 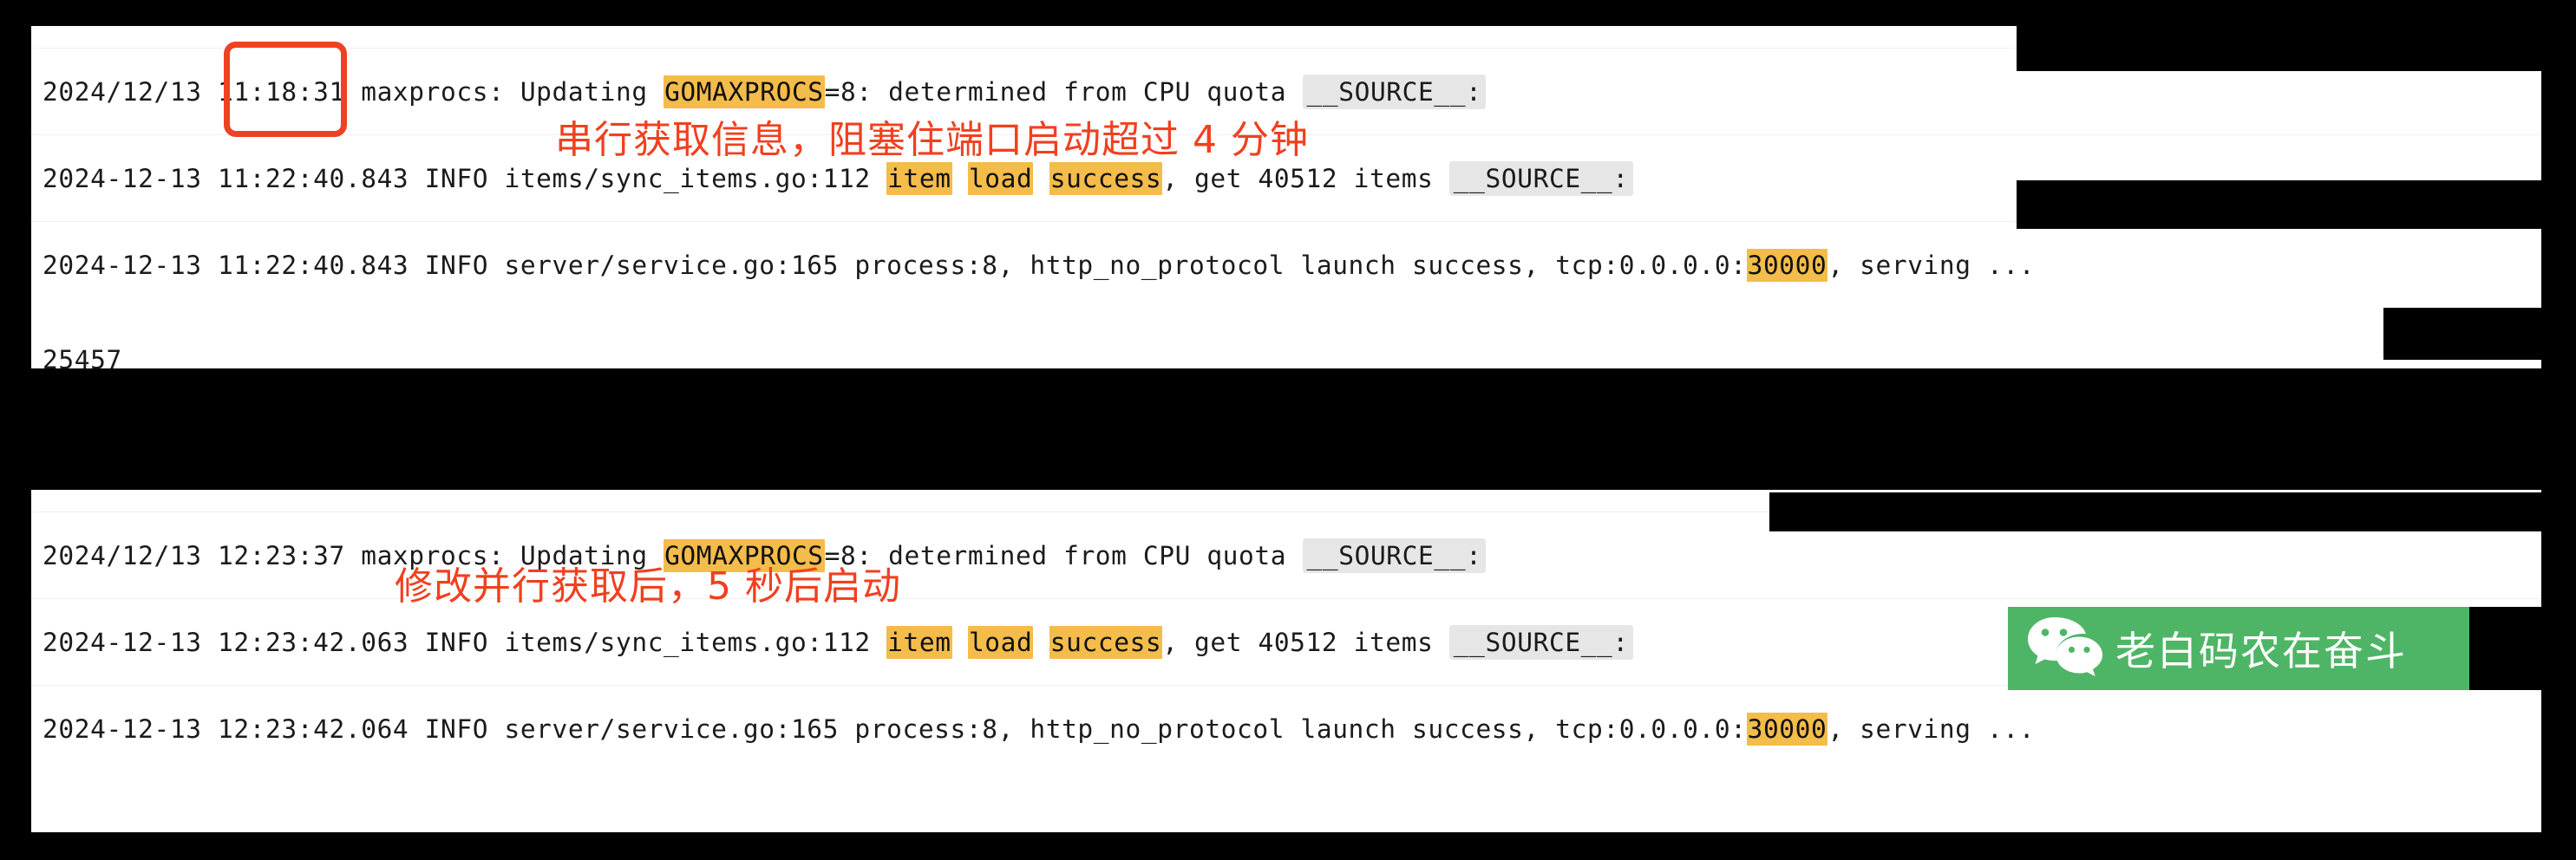 What do you see at coordinates (2558, 430) in the screenshot?
I see `redaction-bar-right-edge` at bounding box center [2558, 430].